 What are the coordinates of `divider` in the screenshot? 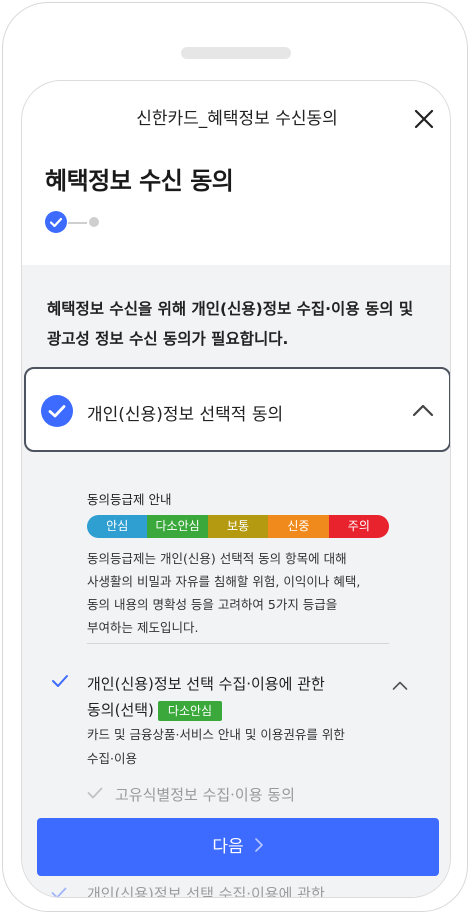 It's located at (238, 643).